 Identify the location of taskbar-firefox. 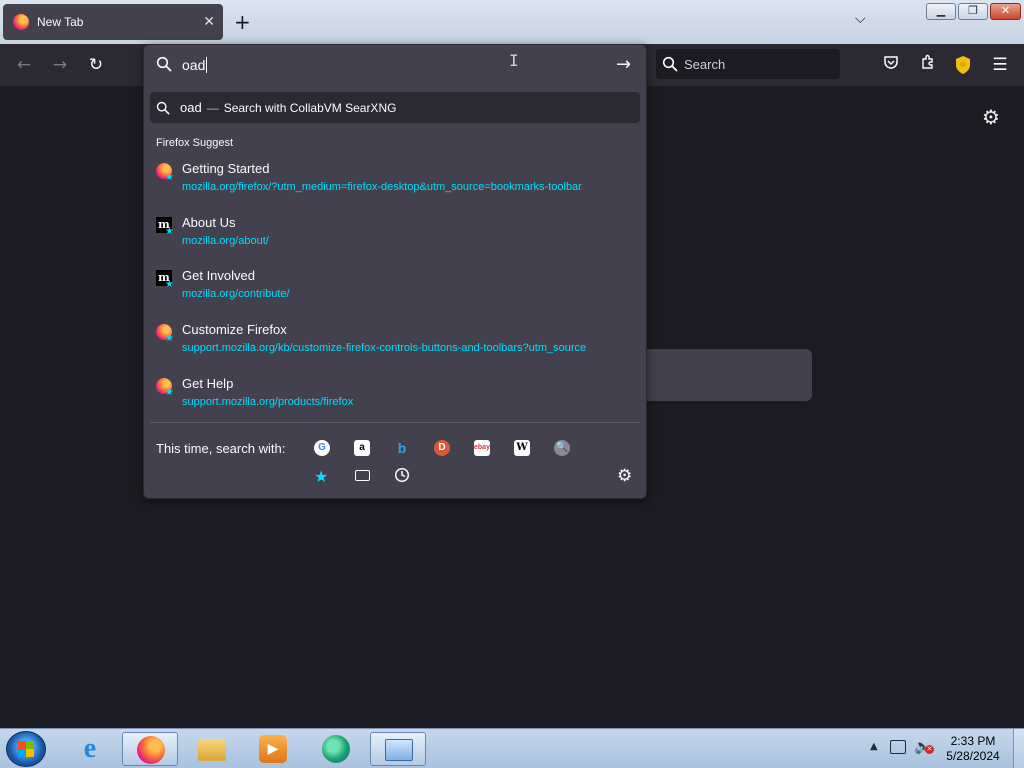
(150, 749).